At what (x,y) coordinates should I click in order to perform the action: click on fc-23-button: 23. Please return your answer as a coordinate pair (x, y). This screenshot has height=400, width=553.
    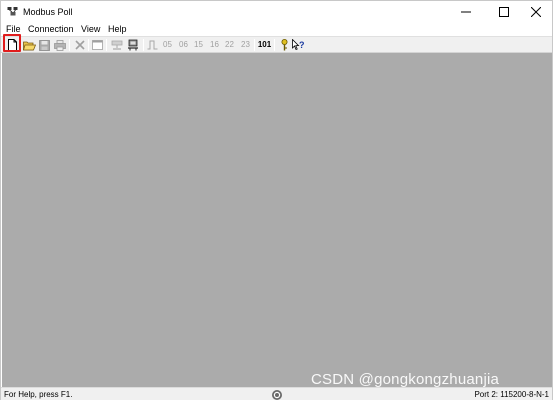
    Looking at the image, I should click on (245, 45).